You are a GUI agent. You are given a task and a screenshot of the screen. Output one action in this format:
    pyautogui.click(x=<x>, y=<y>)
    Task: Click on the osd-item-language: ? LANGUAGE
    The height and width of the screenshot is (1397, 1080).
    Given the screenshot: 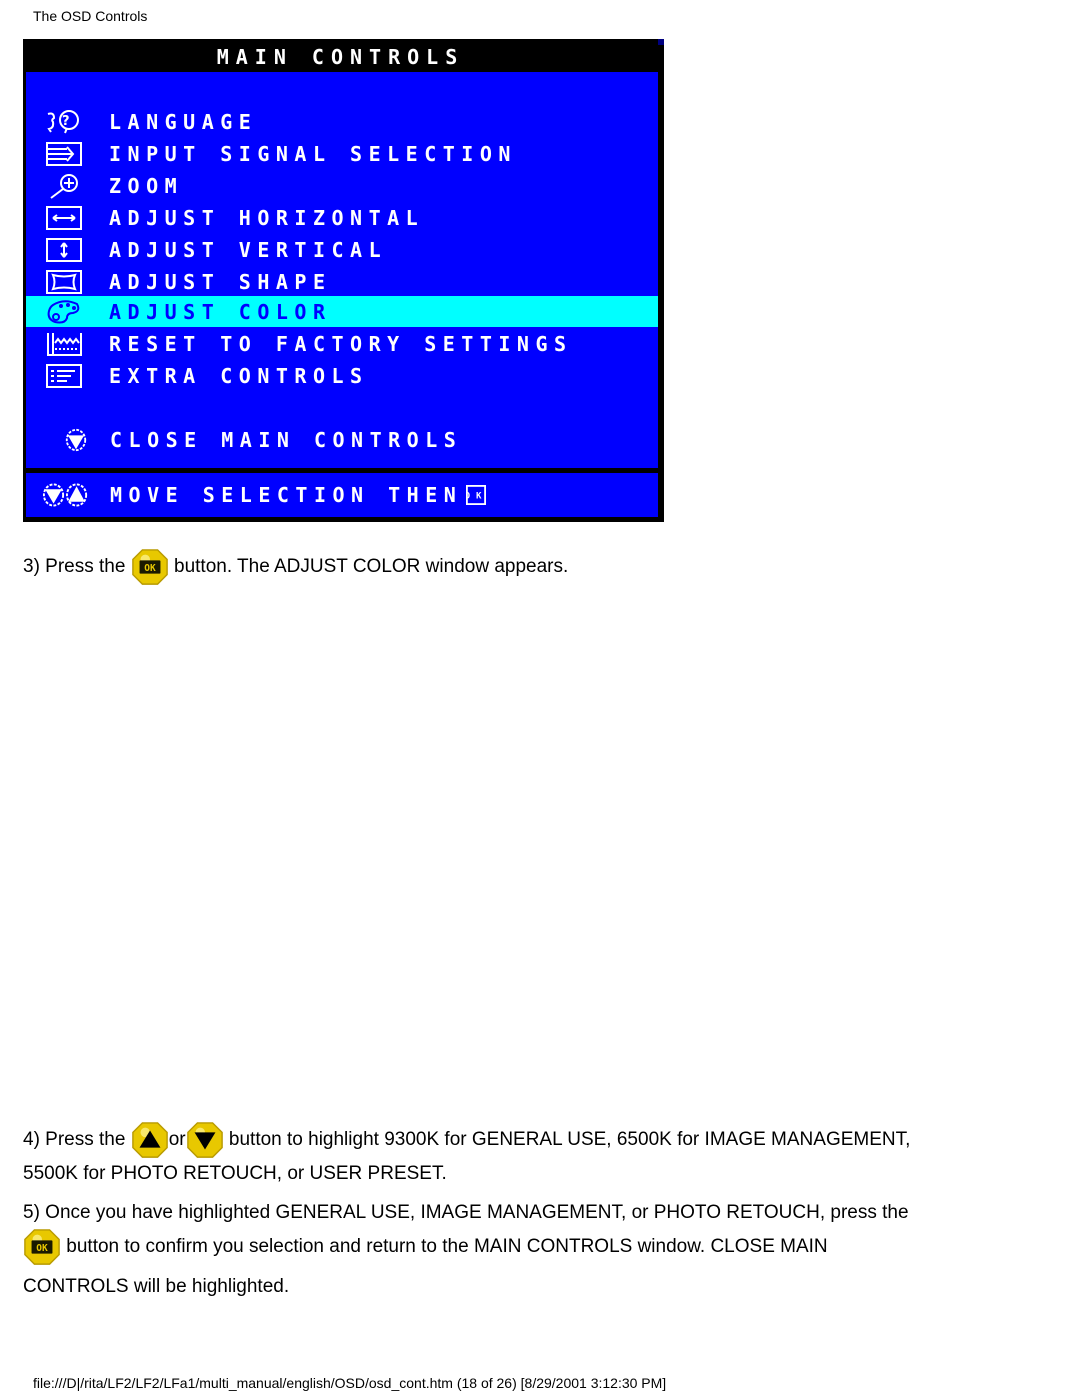 What is the action you would take?
    pyautogui.click(x=342, y=121)
    